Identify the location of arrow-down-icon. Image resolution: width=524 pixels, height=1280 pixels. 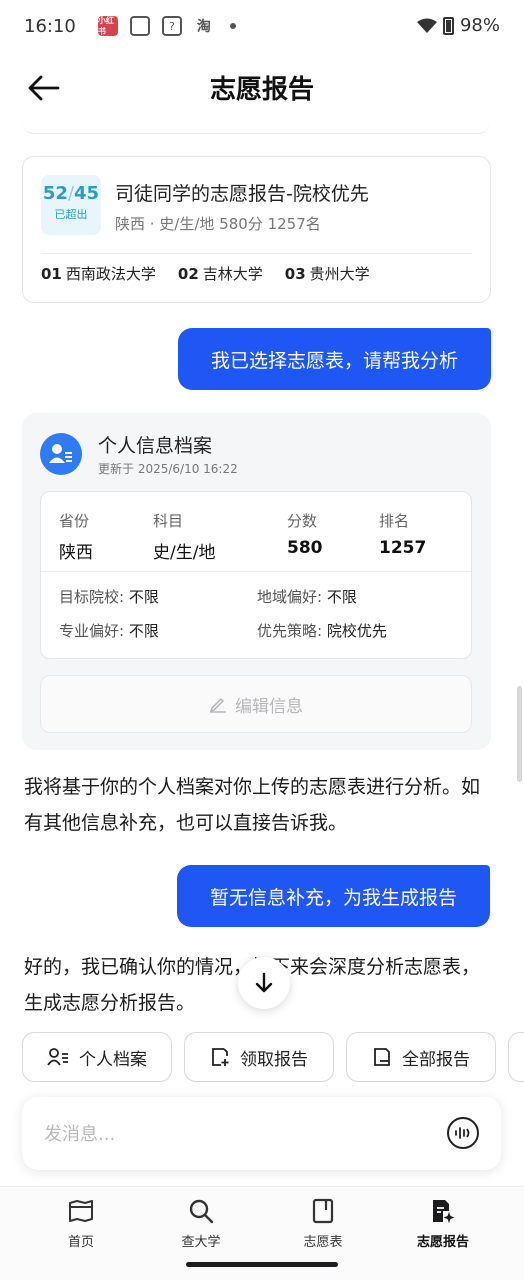
(264, 982).